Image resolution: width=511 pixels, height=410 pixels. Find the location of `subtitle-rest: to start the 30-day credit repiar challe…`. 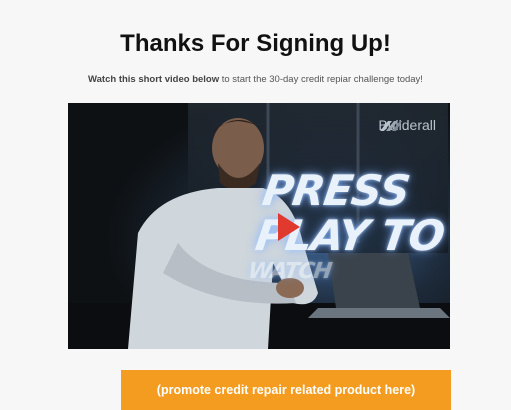

subtitle-rest: to start the 30-day credit repiar challe… is located at coordinates (321, 79).